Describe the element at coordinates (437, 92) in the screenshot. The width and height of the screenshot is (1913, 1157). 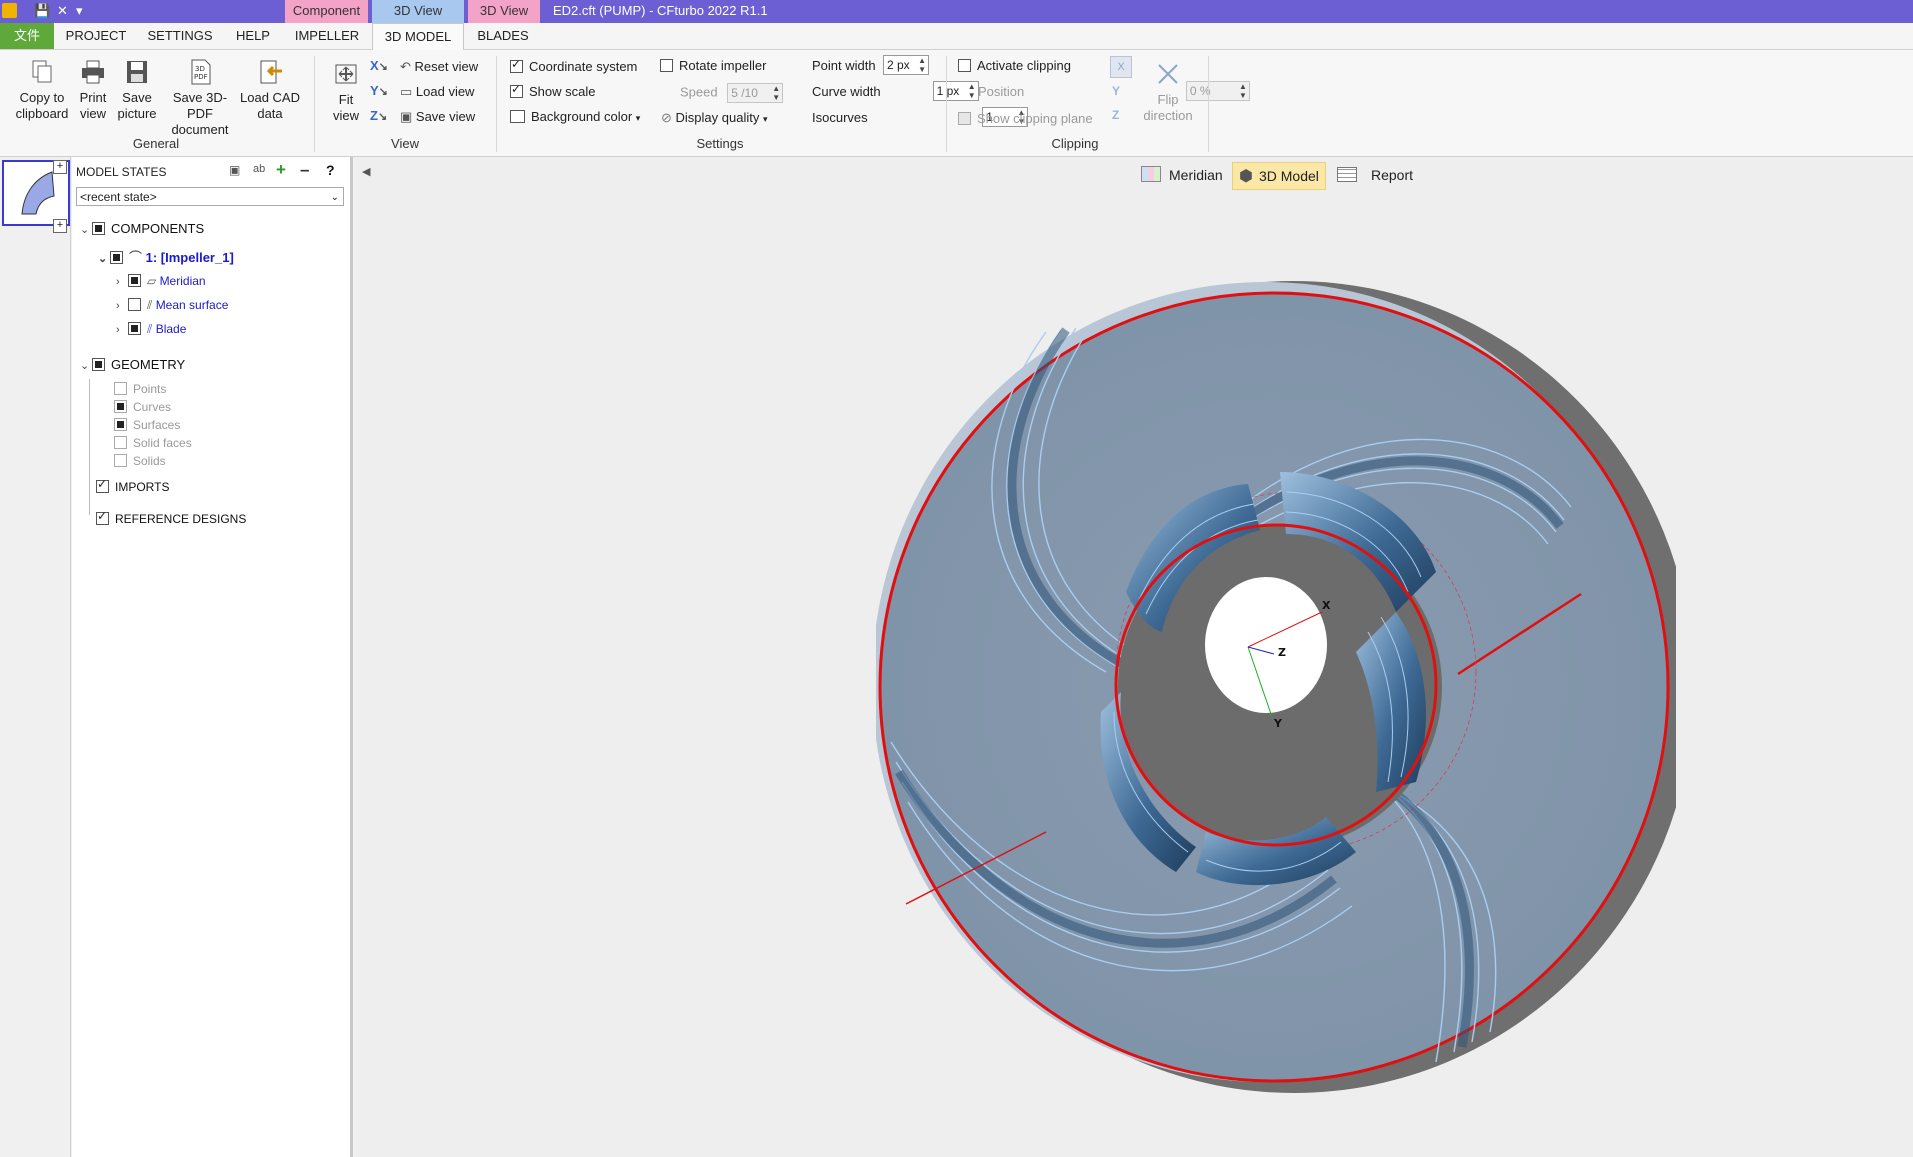
I see `load-view-button: ▭ Load view` at that location.